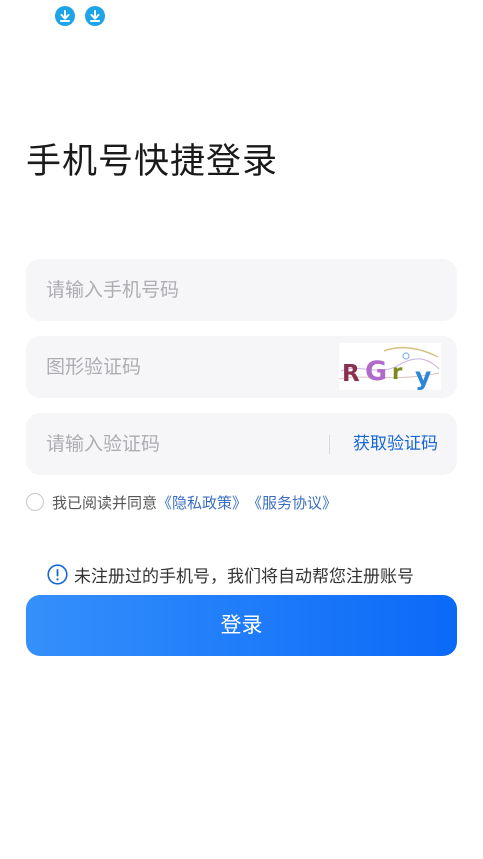 The width and height of the screenshot is (483, 859). Describe the element at coordinates (186, 367) in the screenshot. I see `captcha-input` at that location.